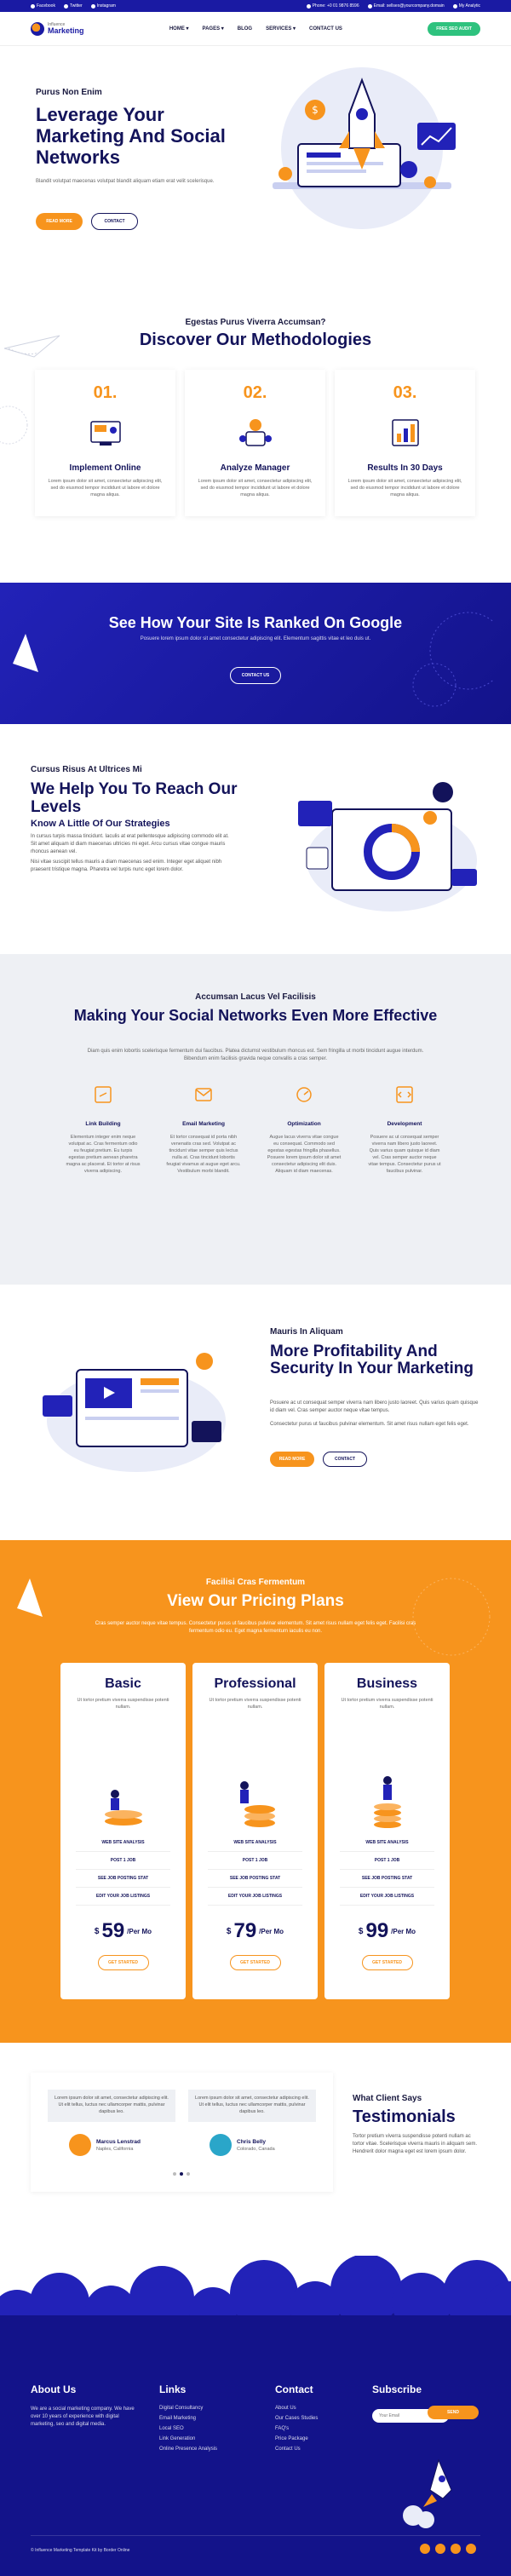  What do you see at coordinates (425, 2549) in the screenshot?
I see `facebook-icon` at bounding box center [425, 2549].